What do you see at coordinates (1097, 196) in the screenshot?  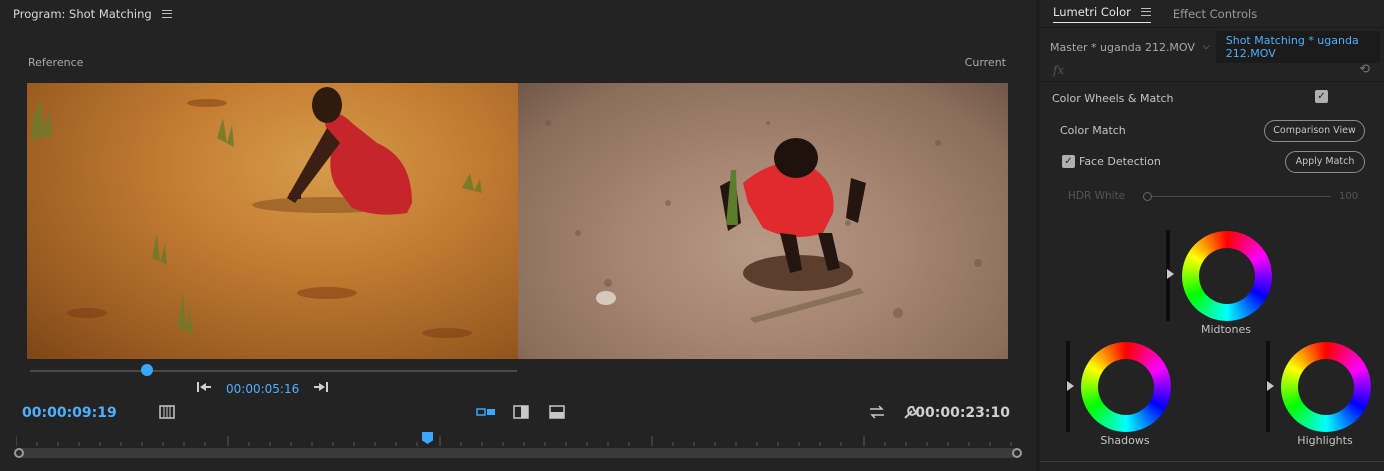 I see `hdr-white-label: HDR White` at bounding box center [1097, 196].